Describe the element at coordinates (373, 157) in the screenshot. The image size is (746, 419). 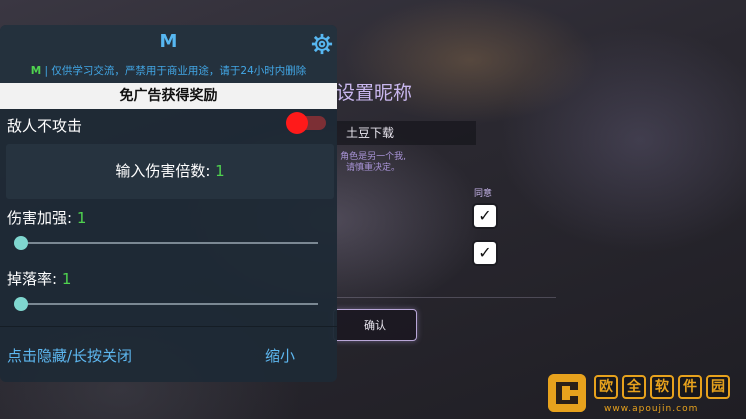
I see `hint-line-1: 角色是另一个我,` at that location.